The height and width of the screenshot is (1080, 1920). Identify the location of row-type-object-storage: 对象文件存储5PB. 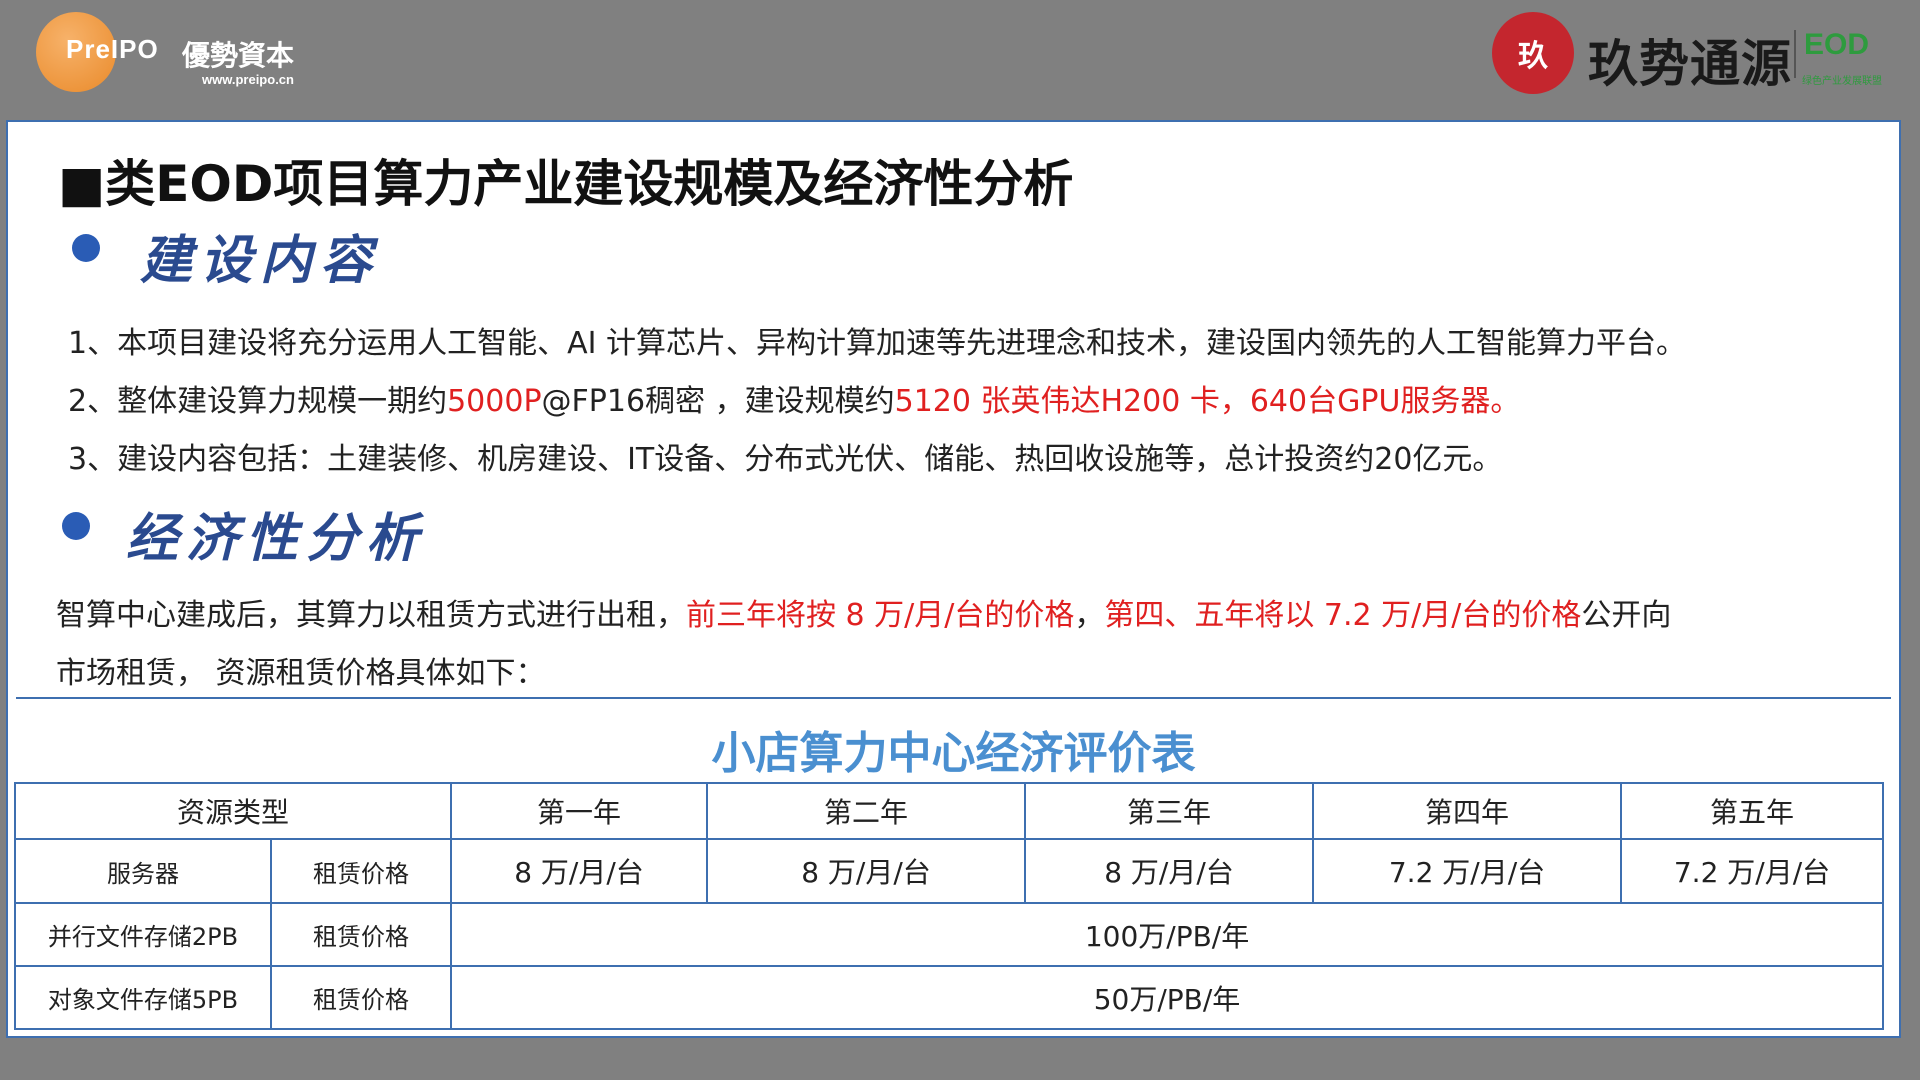
(143, 997).